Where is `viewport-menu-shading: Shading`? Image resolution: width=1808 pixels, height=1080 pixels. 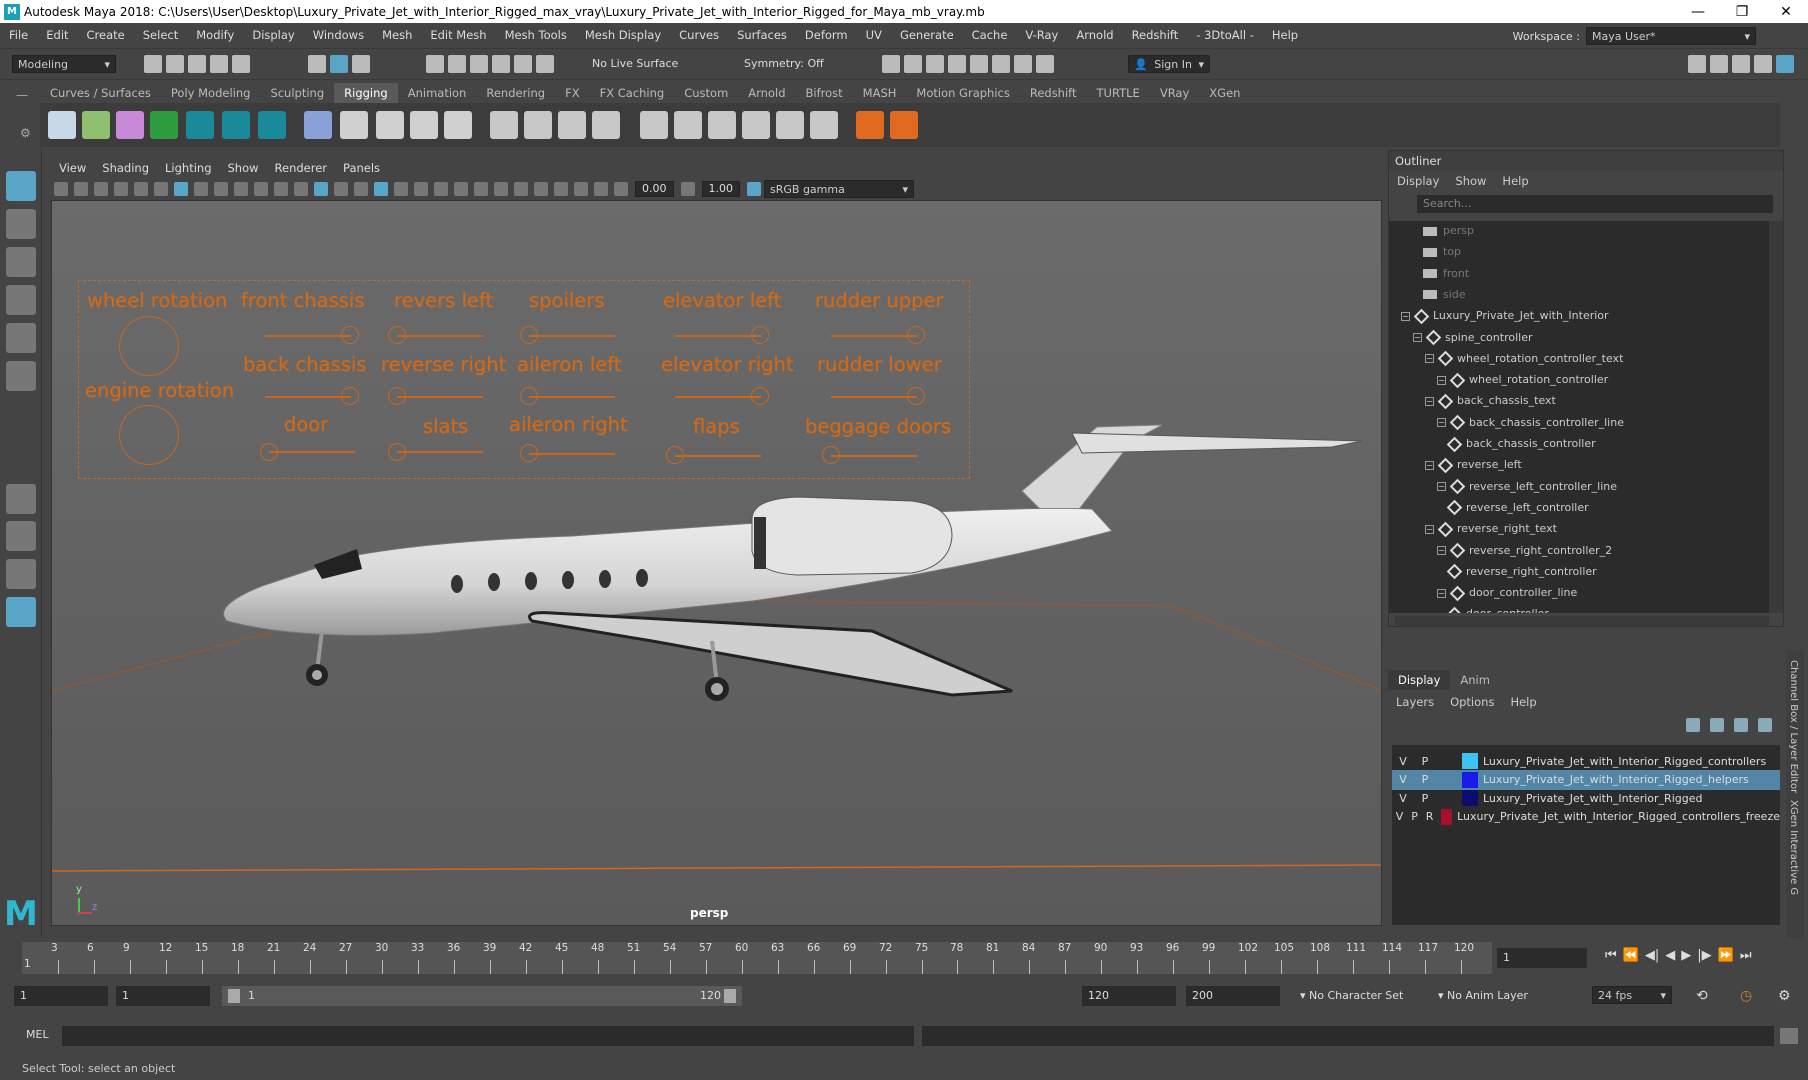
viewport-menu-shading: Shading is located at coordinates (125, 168).